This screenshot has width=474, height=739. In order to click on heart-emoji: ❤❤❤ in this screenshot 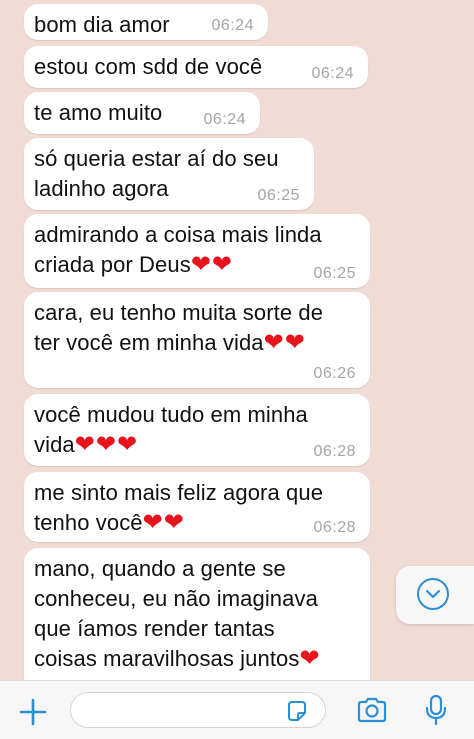, I will do `click(106, 444)`.